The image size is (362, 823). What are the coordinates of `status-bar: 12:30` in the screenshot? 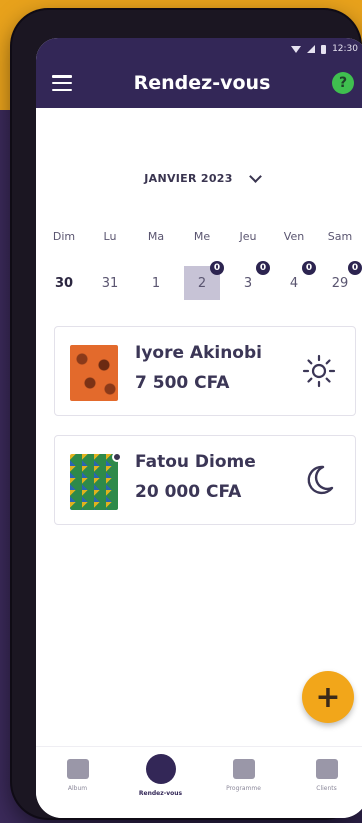 It's located at (324, 49).